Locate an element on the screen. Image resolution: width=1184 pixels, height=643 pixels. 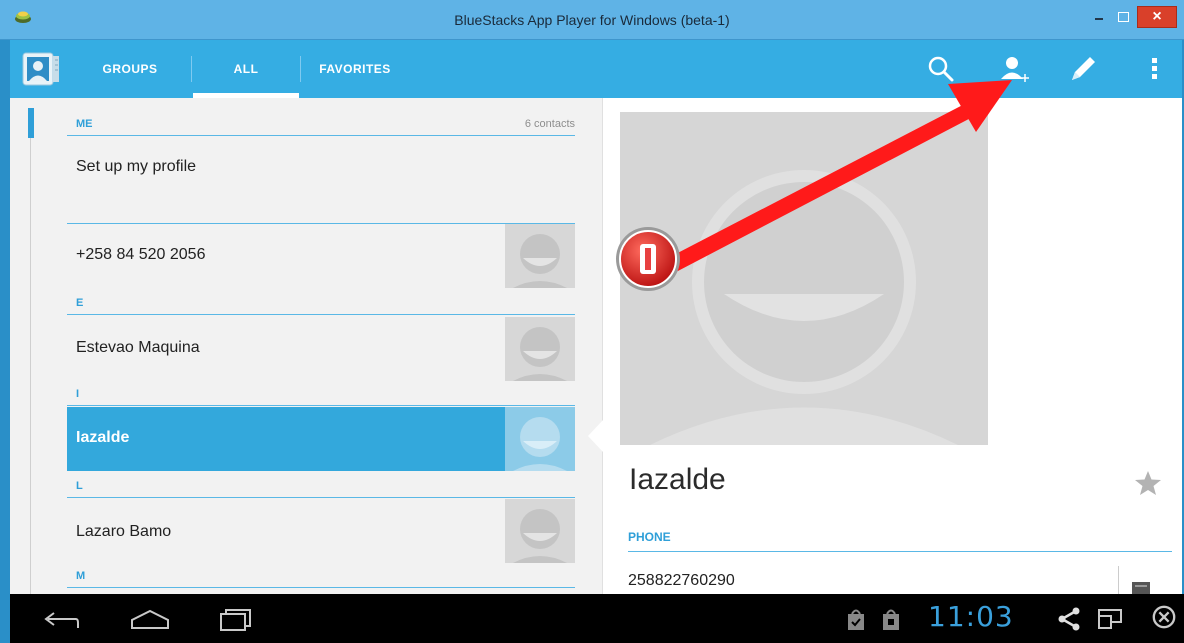
message-icon is located at coordinates (1141, 586).